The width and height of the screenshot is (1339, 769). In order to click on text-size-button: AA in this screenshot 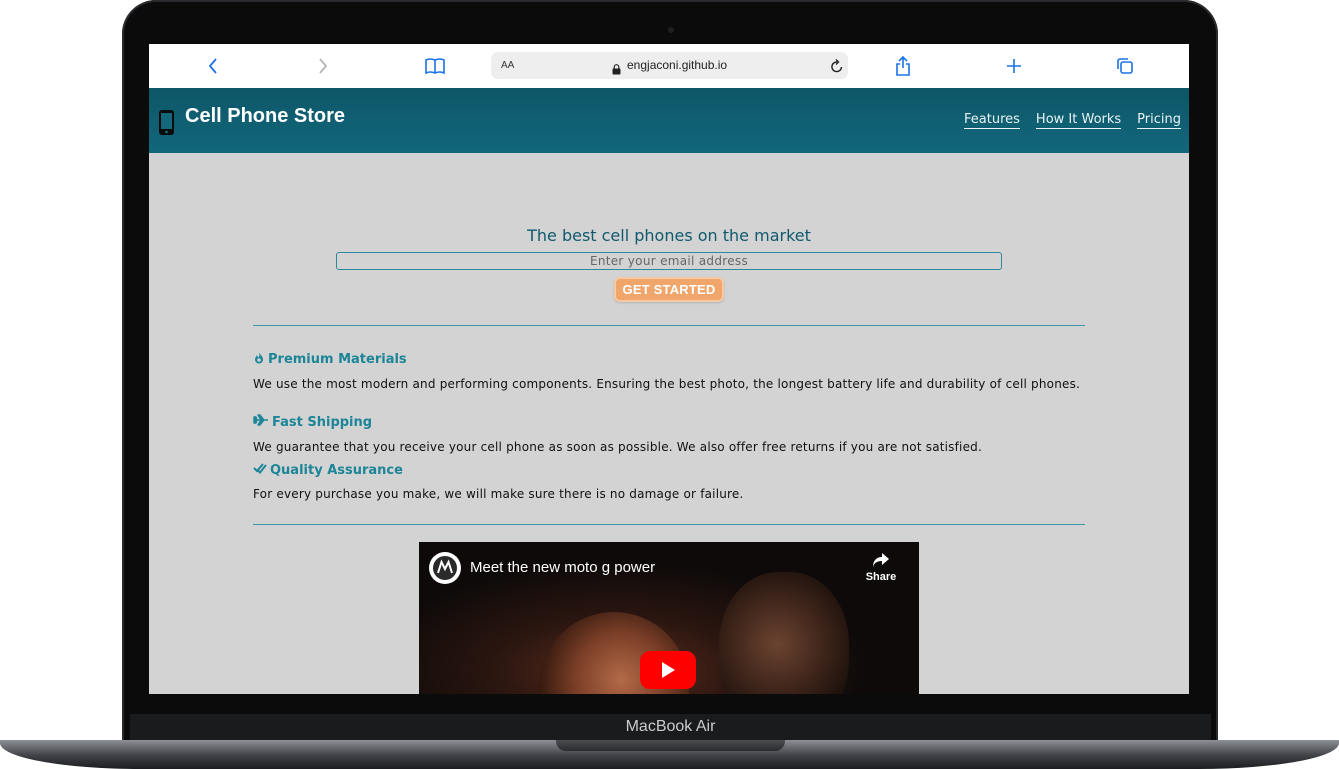, I will do `click(507, 65)`.